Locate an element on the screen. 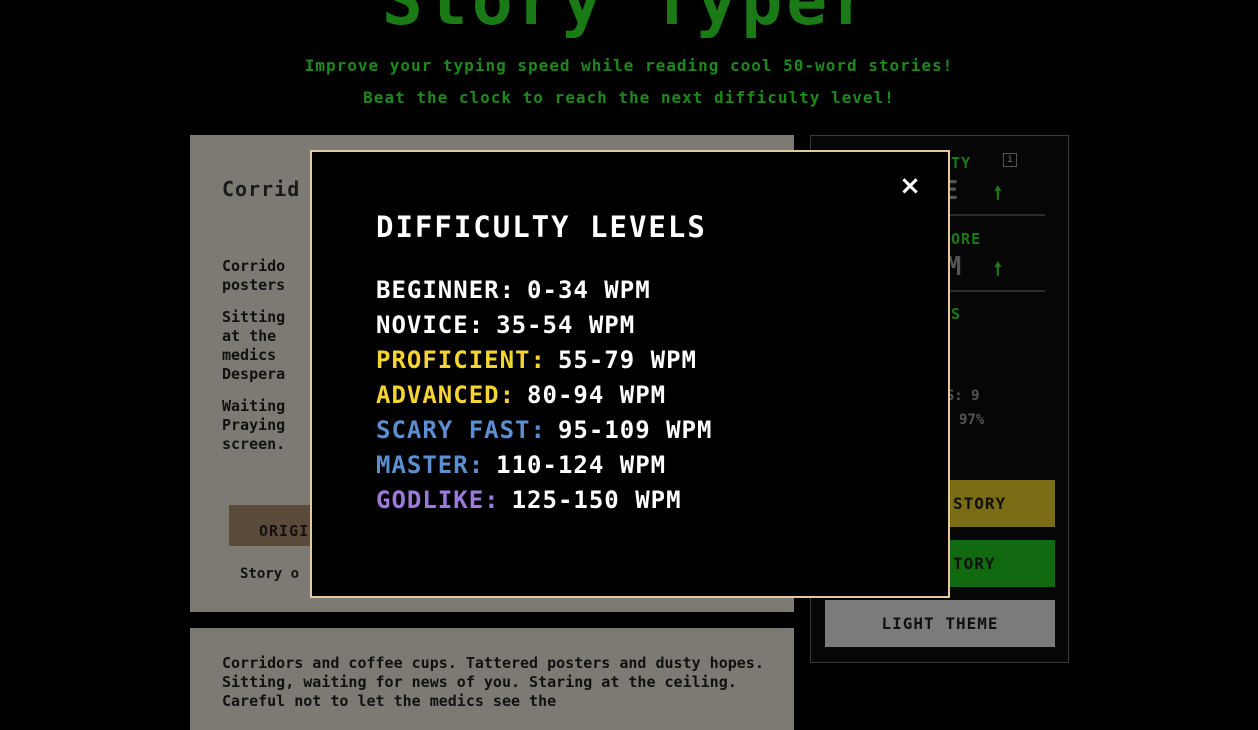 Image resolution: width=1258 pixels, height=730 pixels. level-row: MASTER: 110-124 WPM is located at coordinates (544, 468).